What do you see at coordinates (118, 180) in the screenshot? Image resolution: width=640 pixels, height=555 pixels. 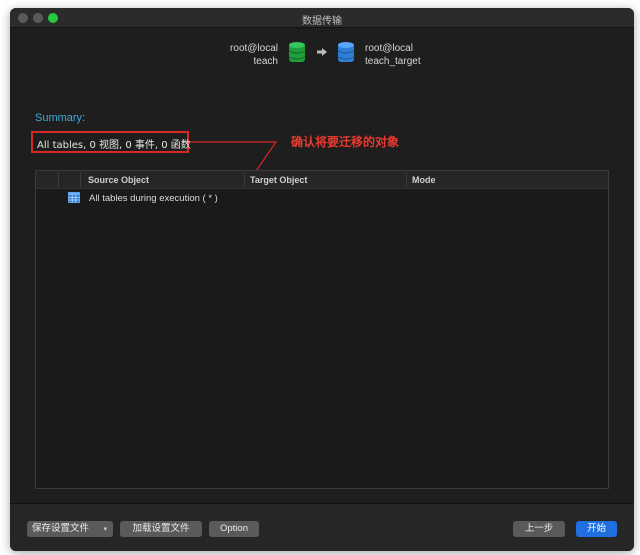 I see `column-header-source: Source Object` at bounding box center [118, 180].